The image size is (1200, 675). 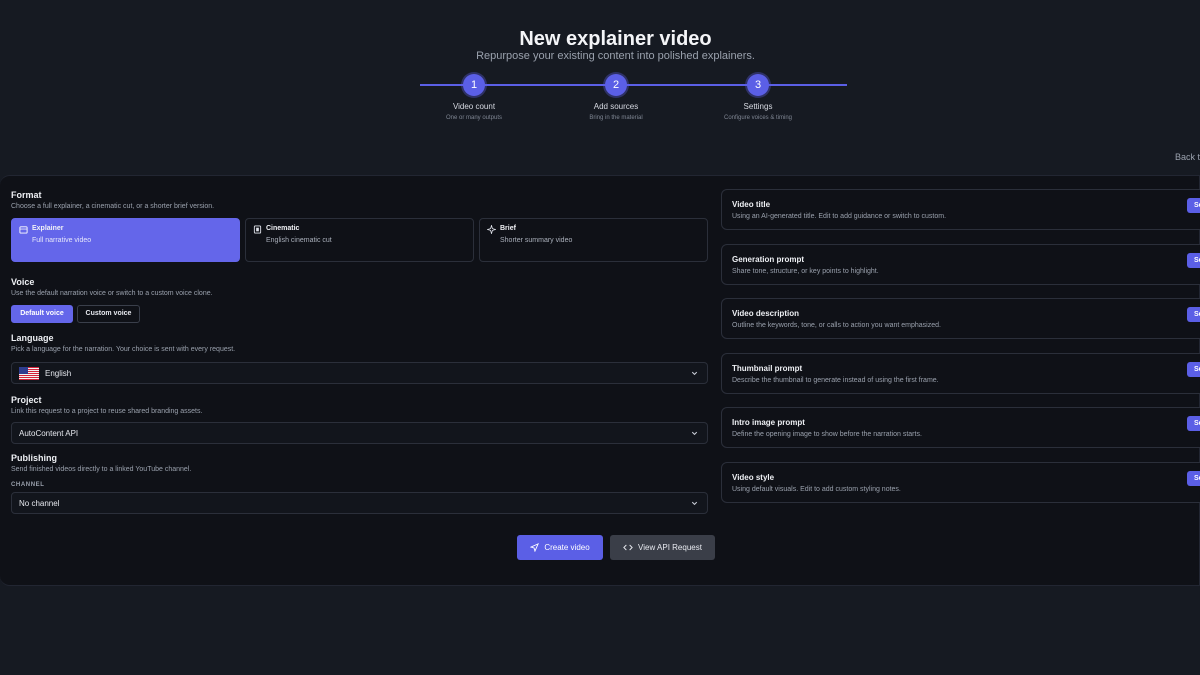 What do you see at coordinates (765, 313) in the screenshot?
I see `setting-title: Video description` at bounding box center [765, 313].